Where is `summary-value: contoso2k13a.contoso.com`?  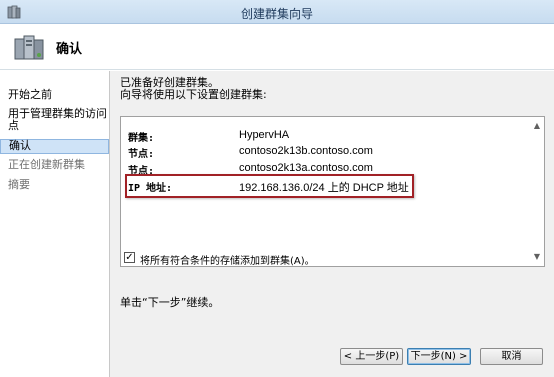
summary-value: contoso2k13a.contoso.com is located at coordinates (306, 168).